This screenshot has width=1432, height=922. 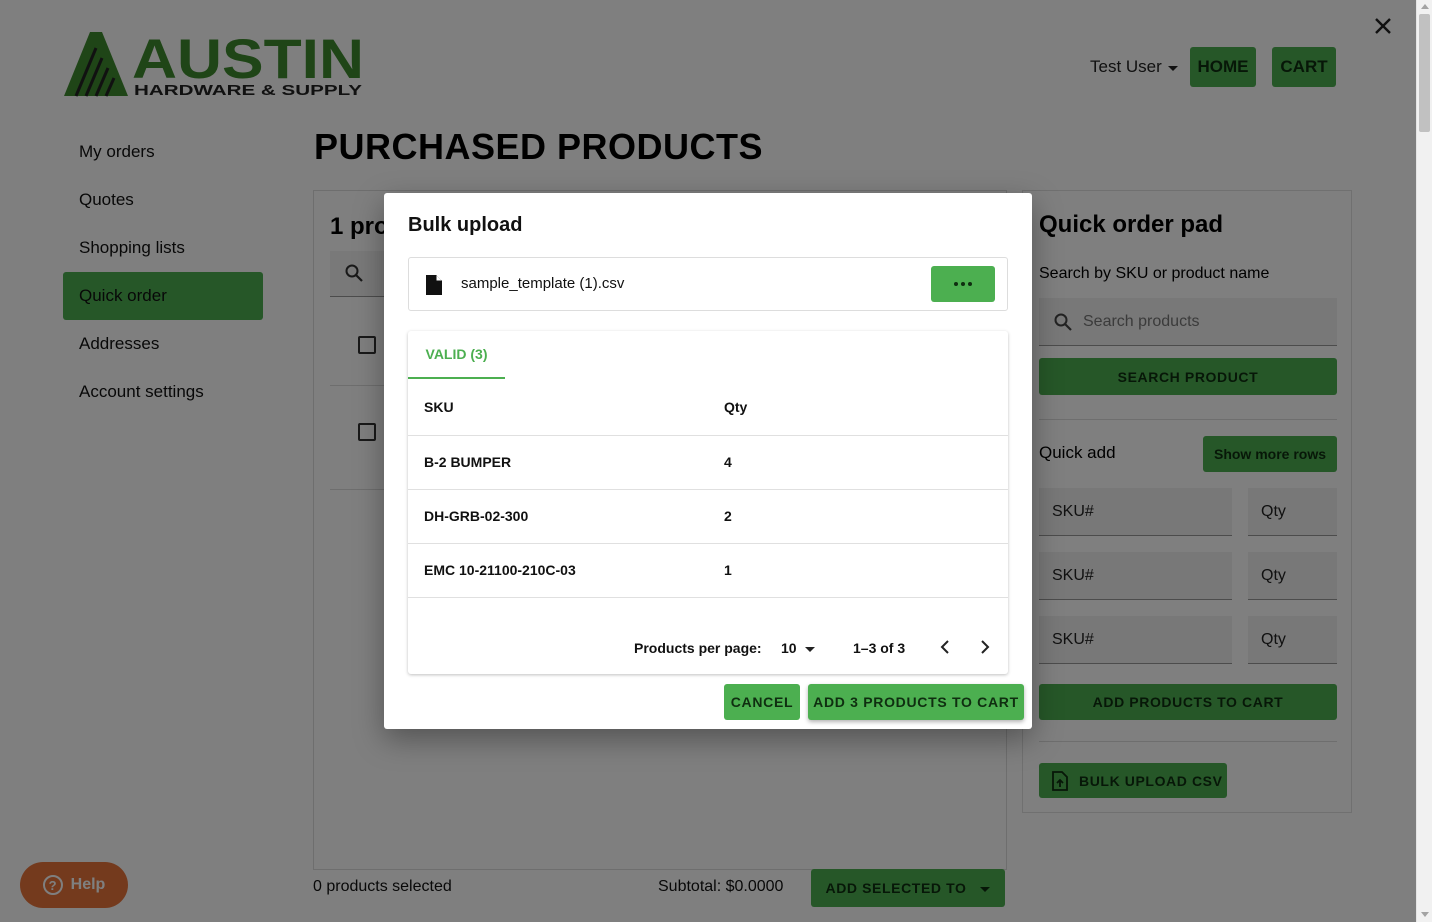 I want to click on rows-per-page-label: Products per page:, so click(x=698, y=648).